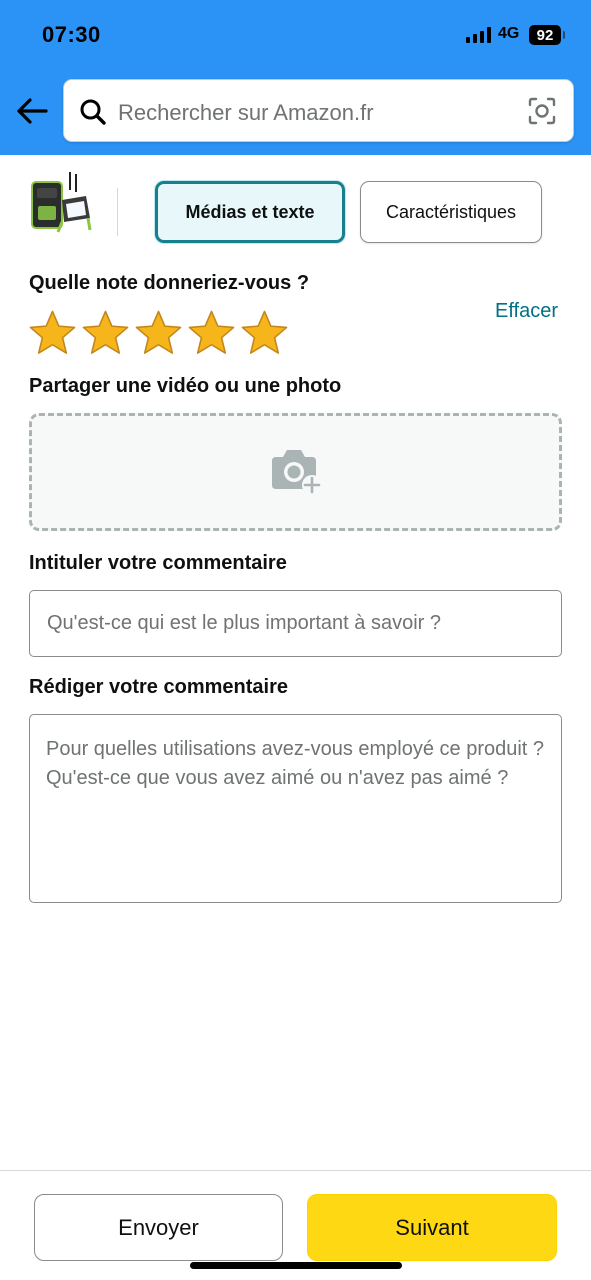  I want to click on app-header: 07:30 4G 92 Rechercher sur Amazon.fr, so click(295, 77).